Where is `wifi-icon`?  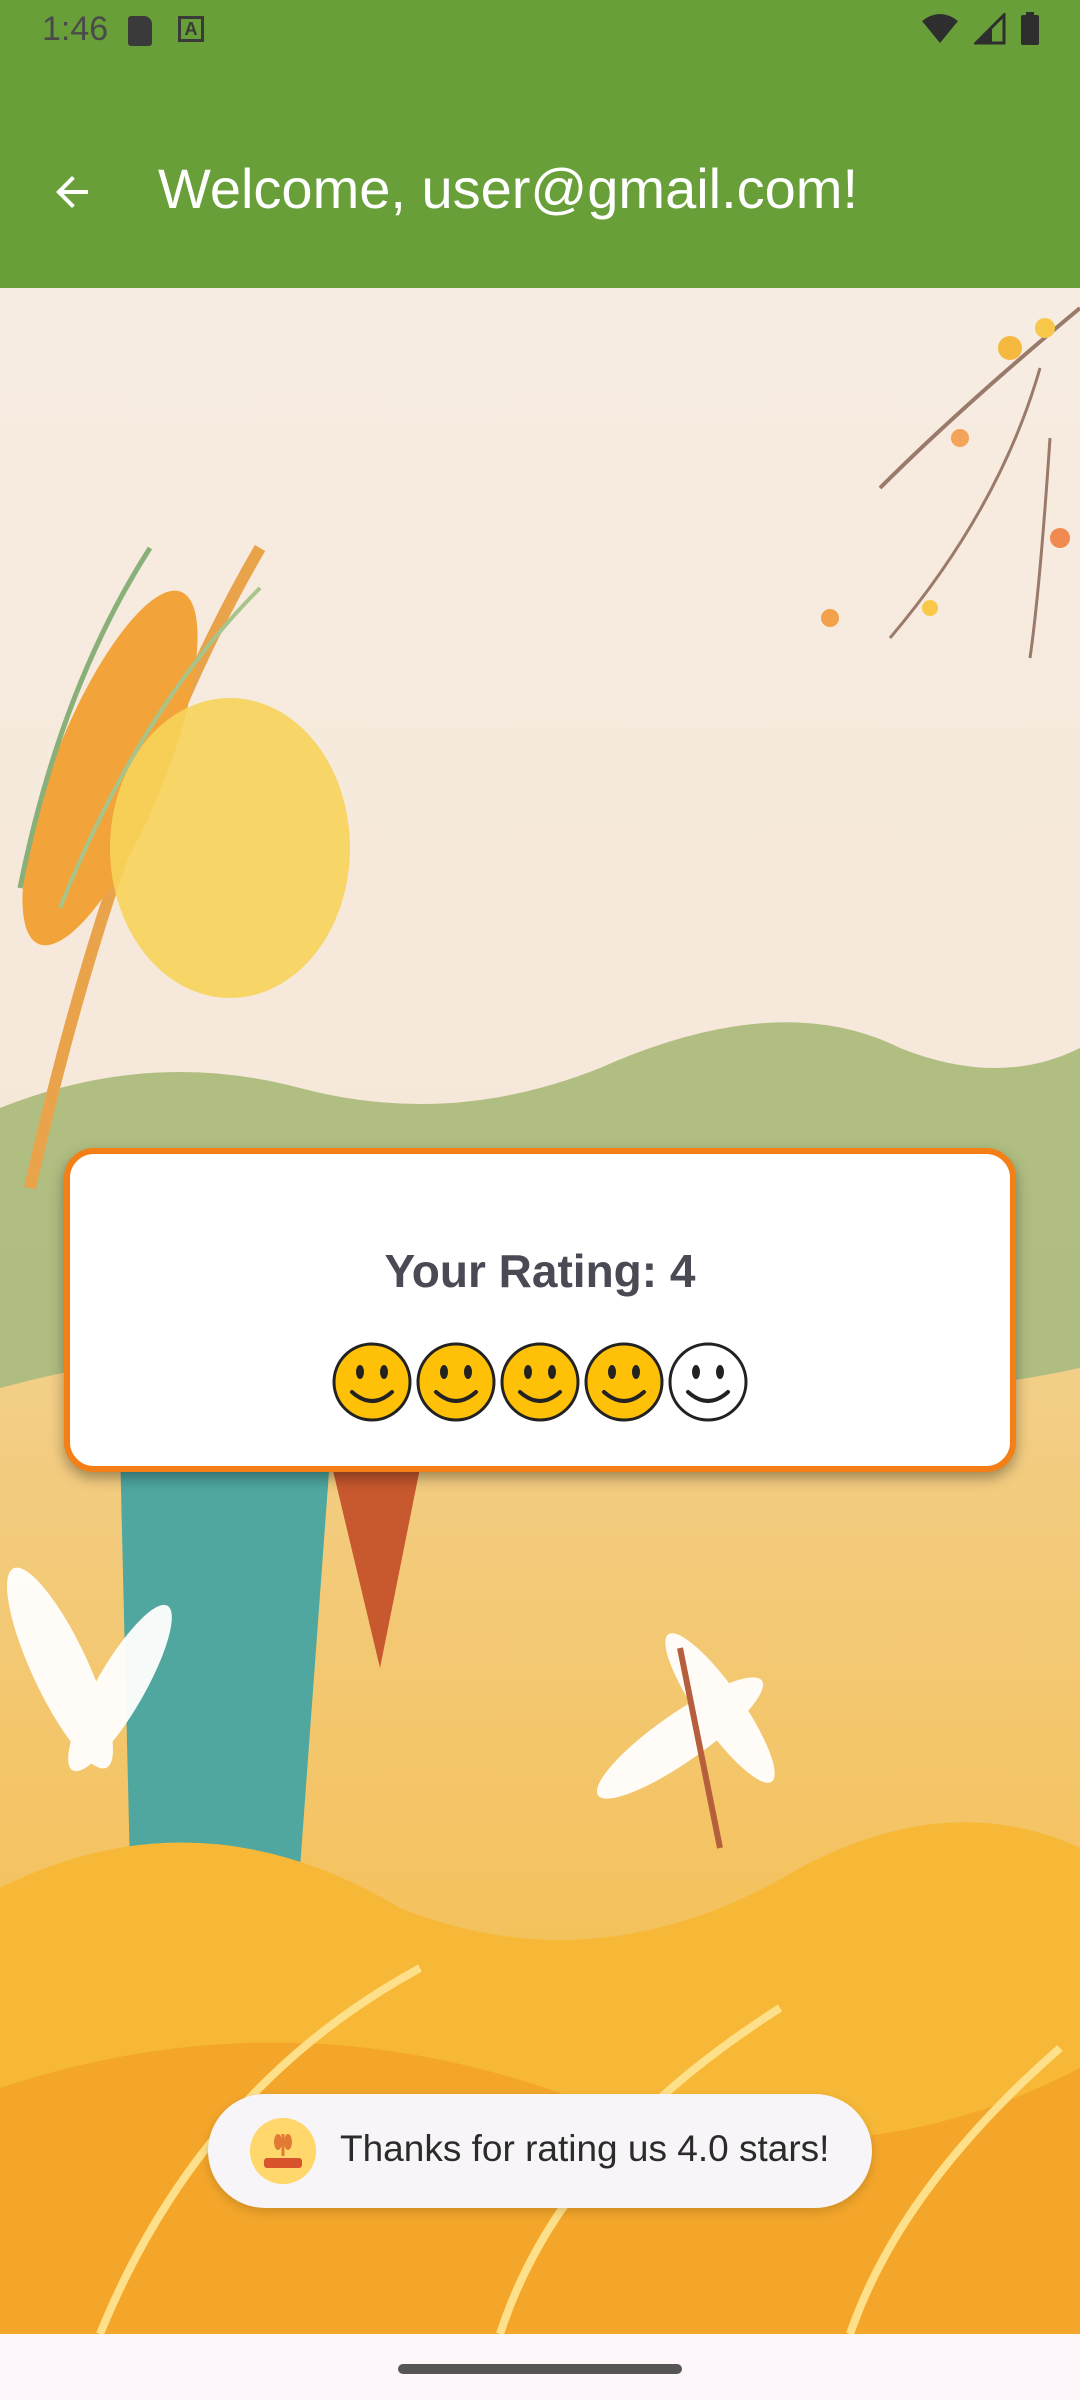
wifi-icon is located at coordinates (940, 28).